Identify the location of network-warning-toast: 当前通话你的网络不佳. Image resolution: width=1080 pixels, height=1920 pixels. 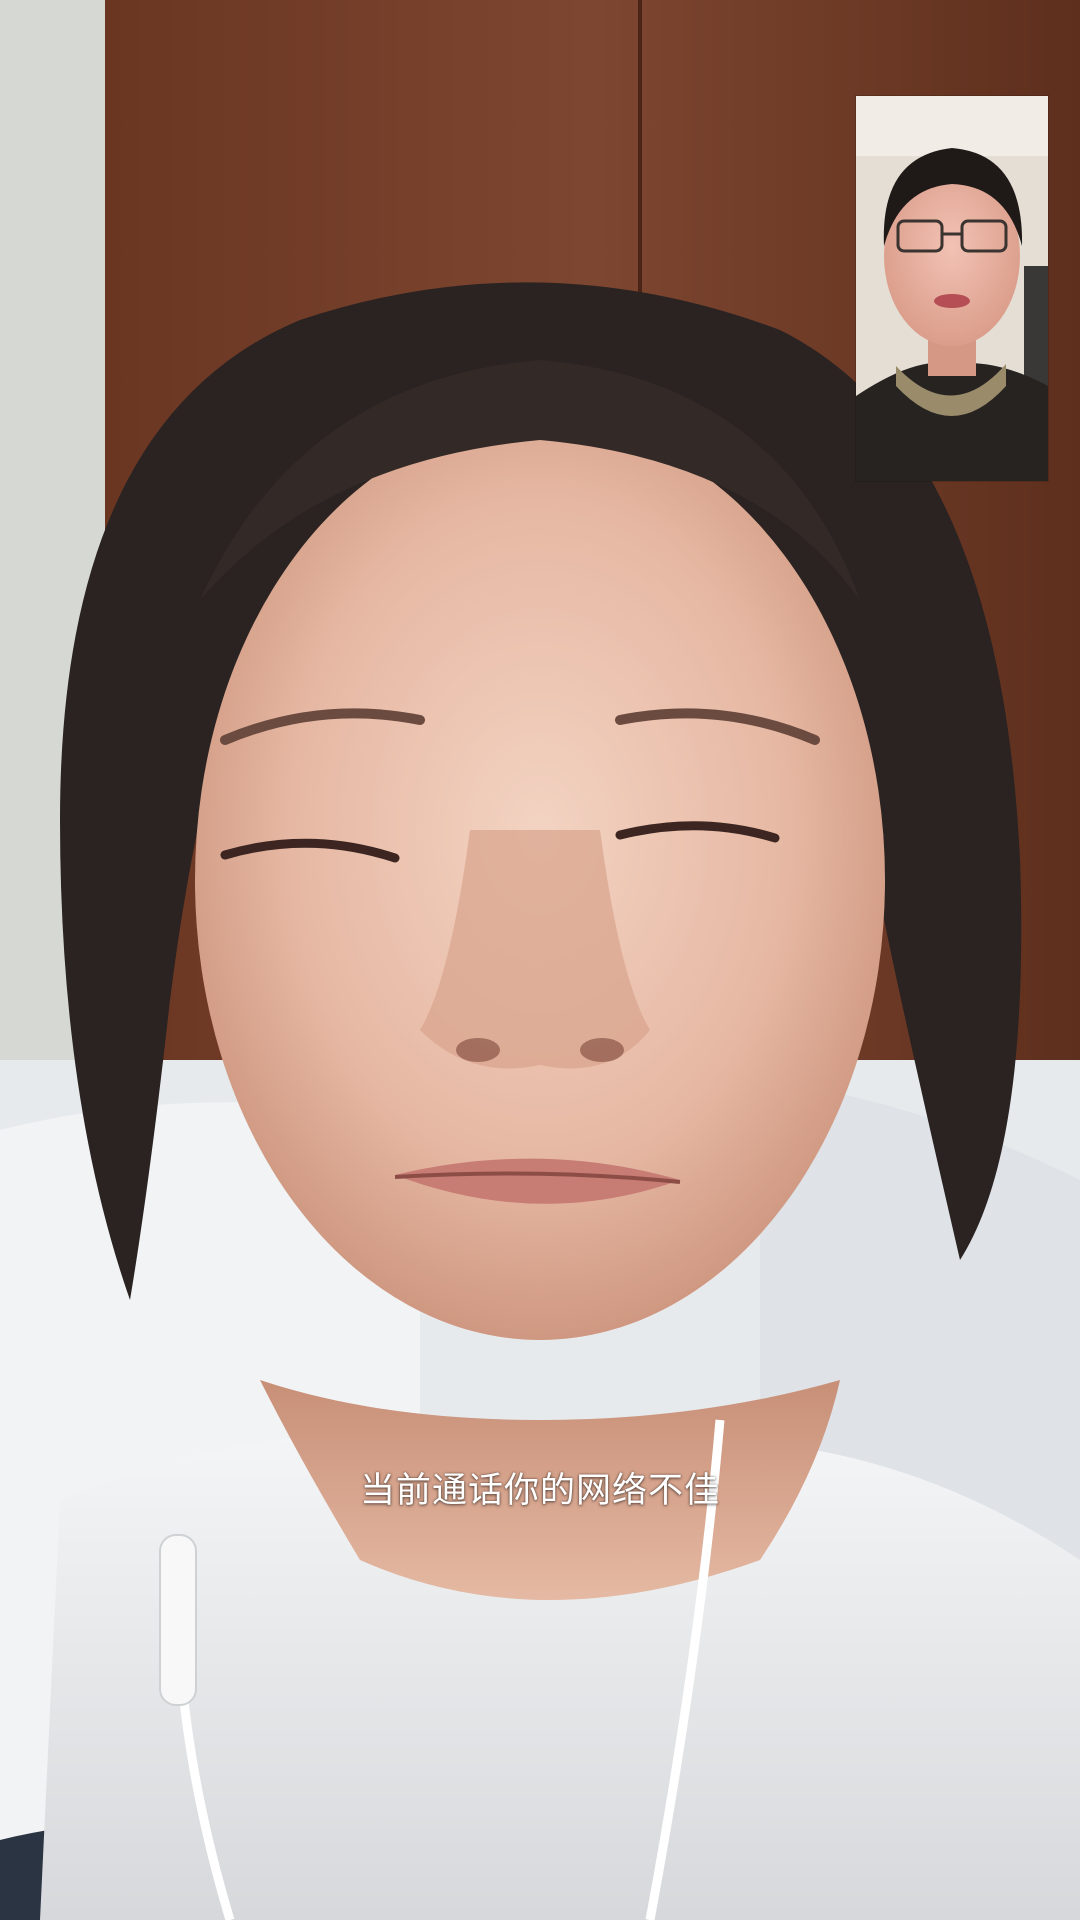
(539, 1491).